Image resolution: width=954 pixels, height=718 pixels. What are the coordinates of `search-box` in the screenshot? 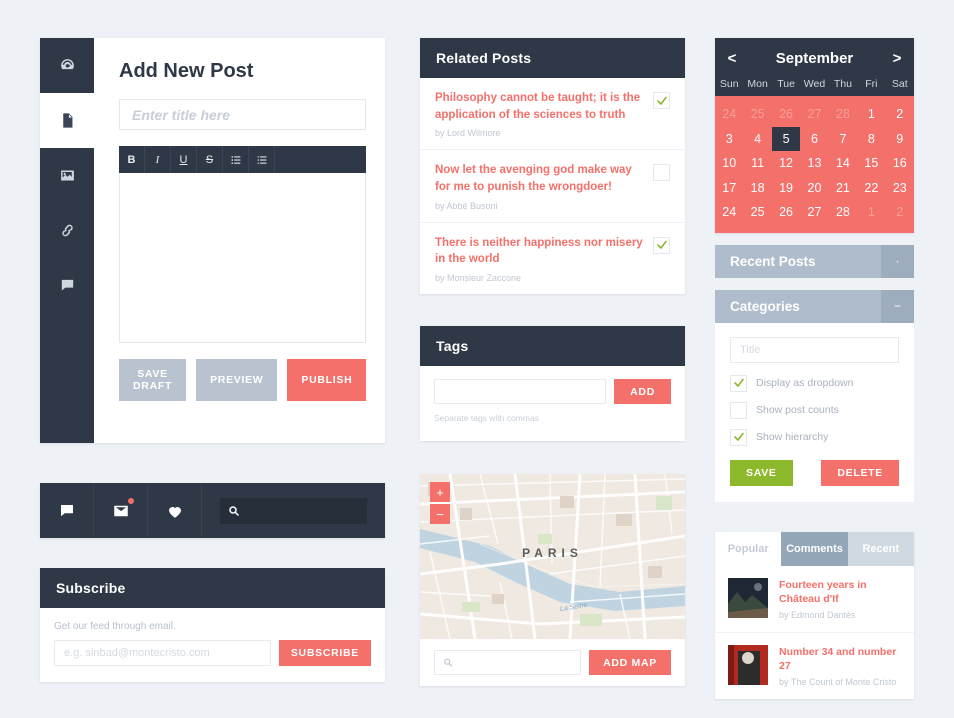 It's located at (293, 510).